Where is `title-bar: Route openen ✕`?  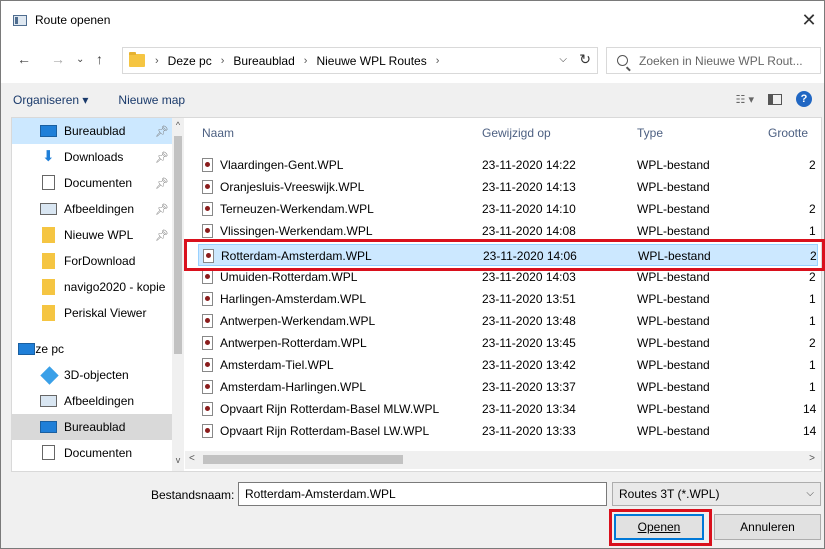
title-bar: Route openen ✕ is located at coordinates (412, 20).